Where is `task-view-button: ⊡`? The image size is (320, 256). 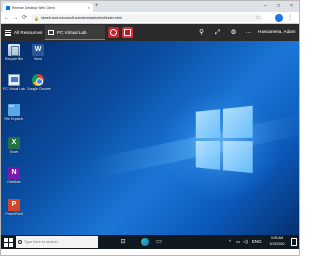 task-view-button: ⊡ is located at coordinates (123, 242).